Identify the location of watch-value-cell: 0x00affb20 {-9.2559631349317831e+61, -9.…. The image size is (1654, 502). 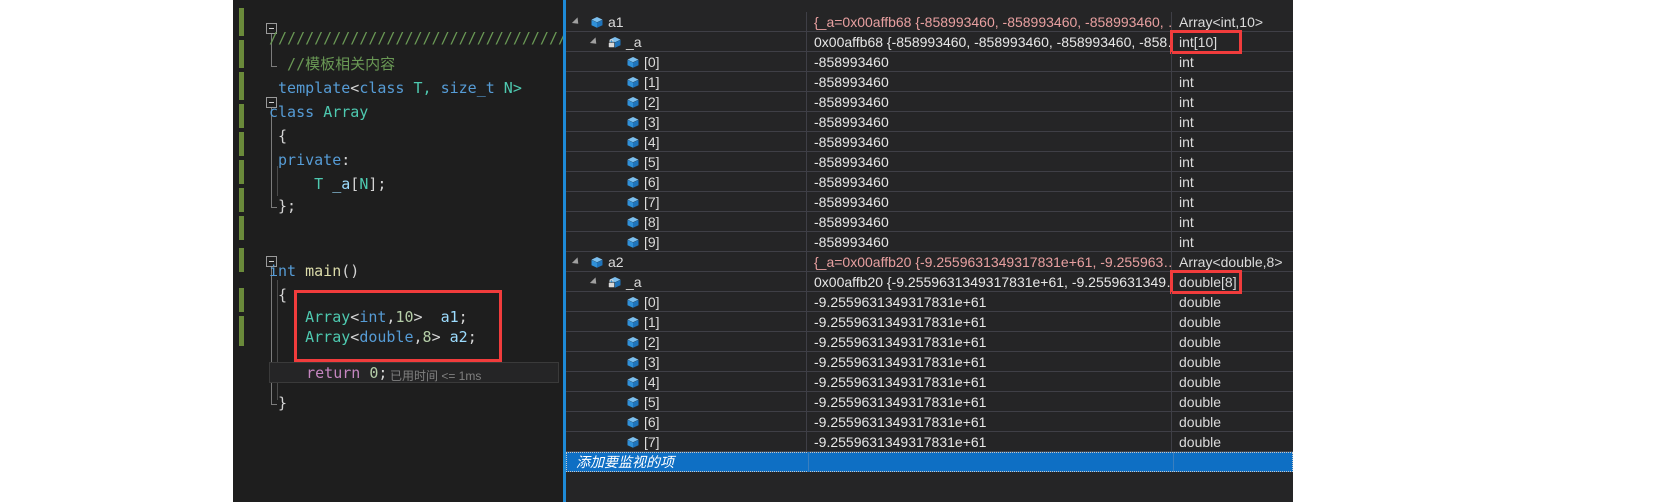
(990, 282).